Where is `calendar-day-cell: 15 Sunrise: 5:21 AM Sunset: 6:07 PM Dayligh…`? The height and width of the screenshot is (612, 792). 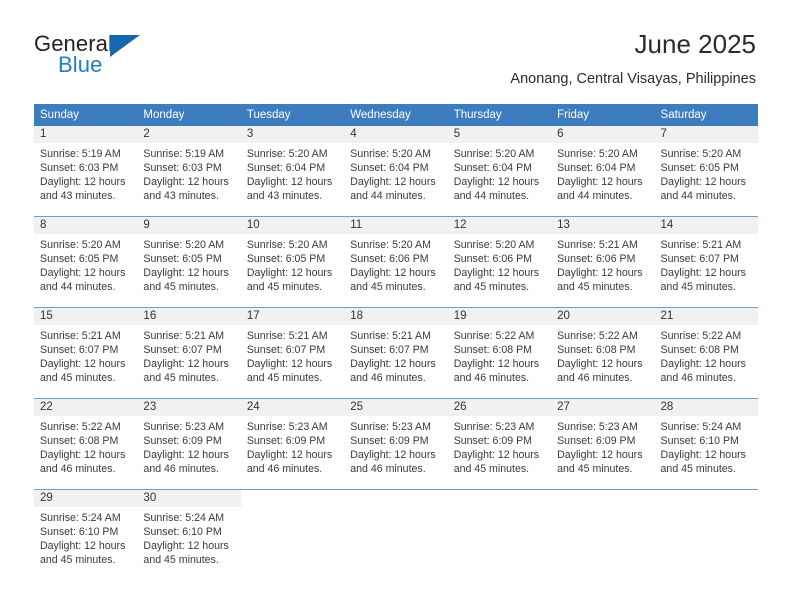 calendar-day-cell: 15 Sunrise: 5:21 AM Sunset: 6:07 PM Dayligh… is located at coordinates (86, 353).